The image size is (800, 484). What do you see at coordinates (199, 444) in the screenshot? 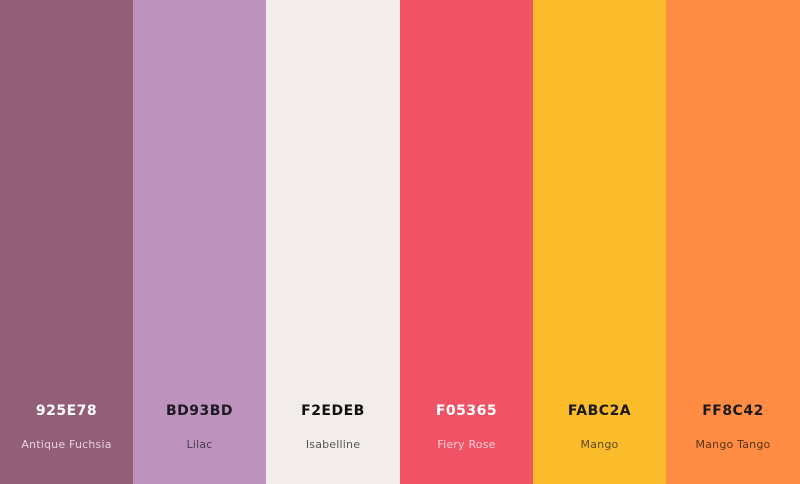
I see `swatch-color-name: Lilac` at bounding box center [199, 444].